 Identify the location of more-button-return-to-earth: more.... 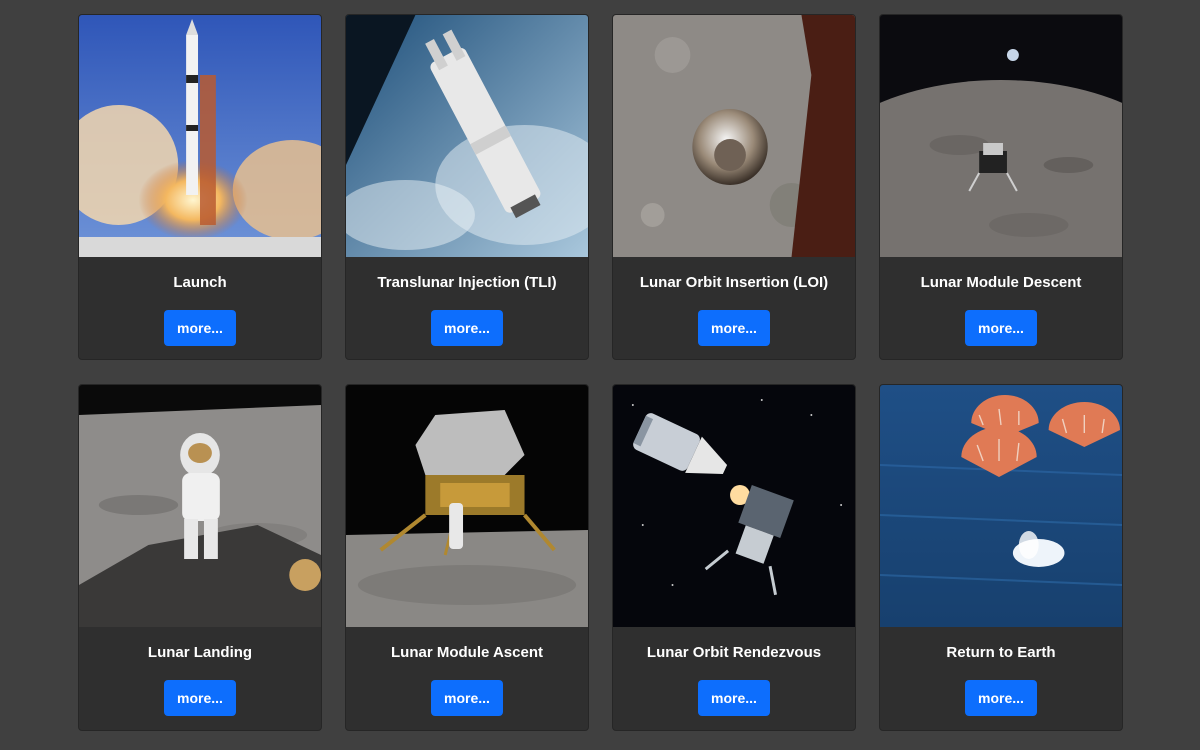
(1001, 698).